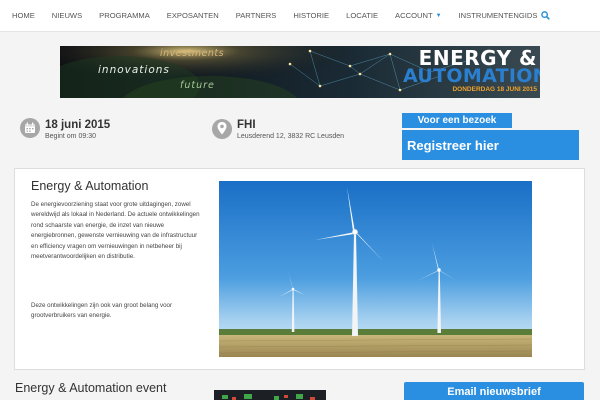  Describe the element at coordinates (490, 145) in the screenshot. I see `register-button: Registreer hier` at that location.